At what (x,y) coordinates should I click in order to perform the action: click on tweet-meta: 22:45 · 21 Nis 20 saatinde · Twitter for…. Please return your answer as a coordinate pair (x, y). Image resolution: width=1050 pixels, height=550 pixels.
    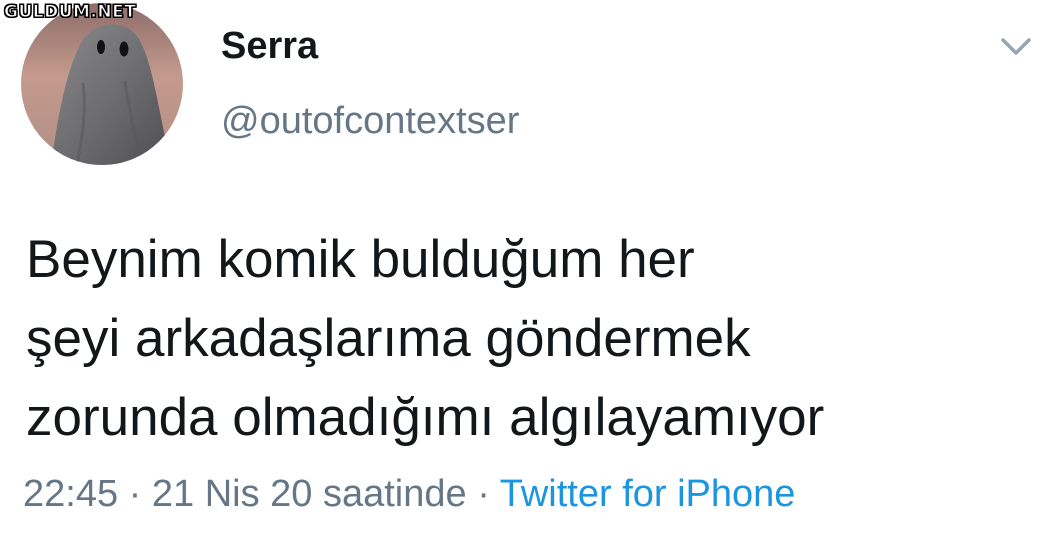
    Looking at the image, I should click on (409, 494).